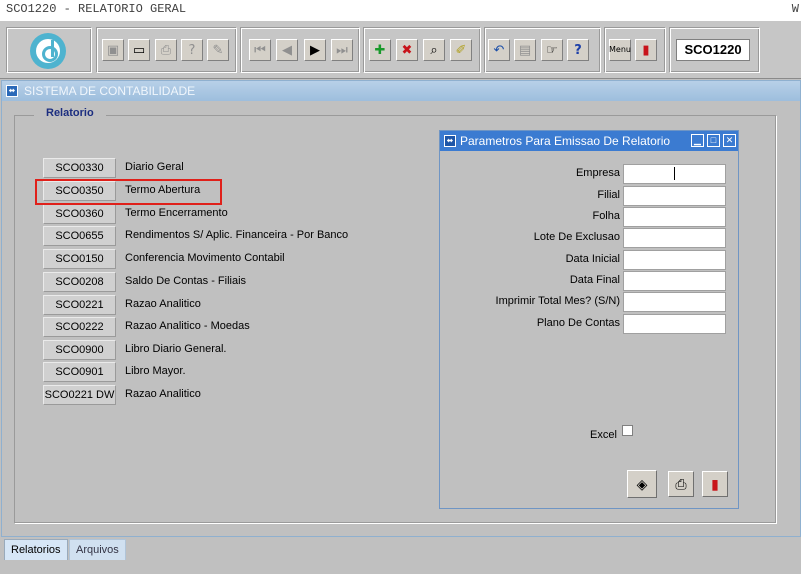 This screenshot has height=574, width=801. What do you see at coordinates (176, 213) in the screenshot?
I see `report-description: Termo Encerramento` at bounding box center [176, 213].